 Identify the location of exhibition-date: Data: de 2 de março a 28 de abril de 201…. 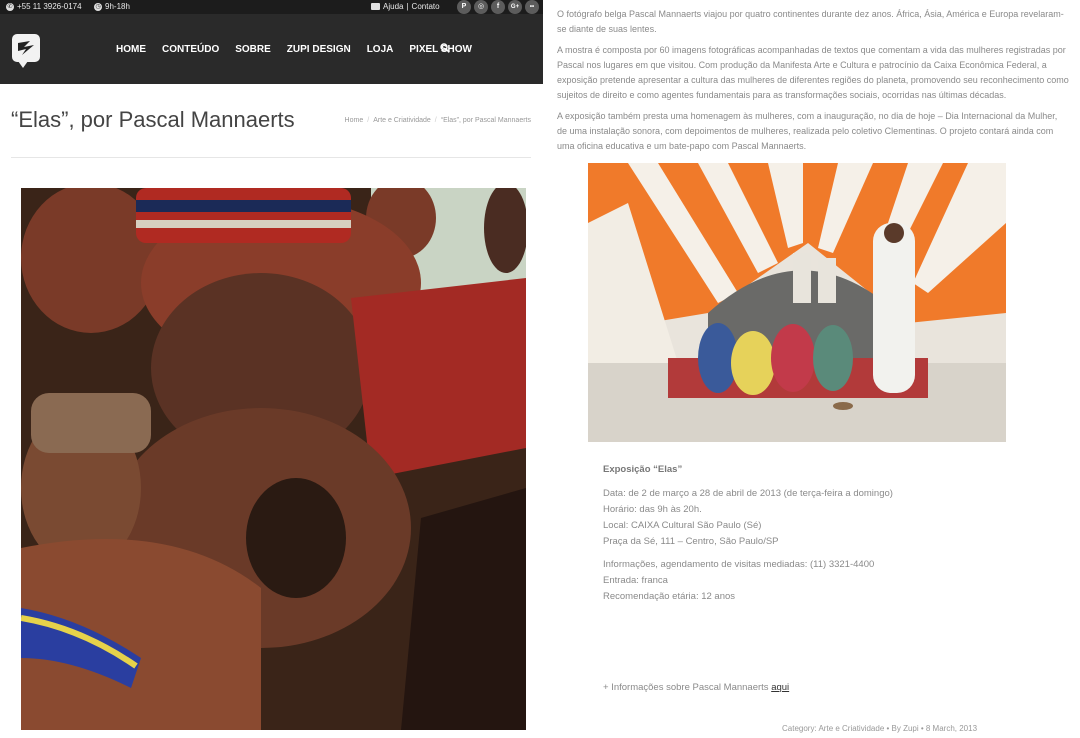
(748, 493).